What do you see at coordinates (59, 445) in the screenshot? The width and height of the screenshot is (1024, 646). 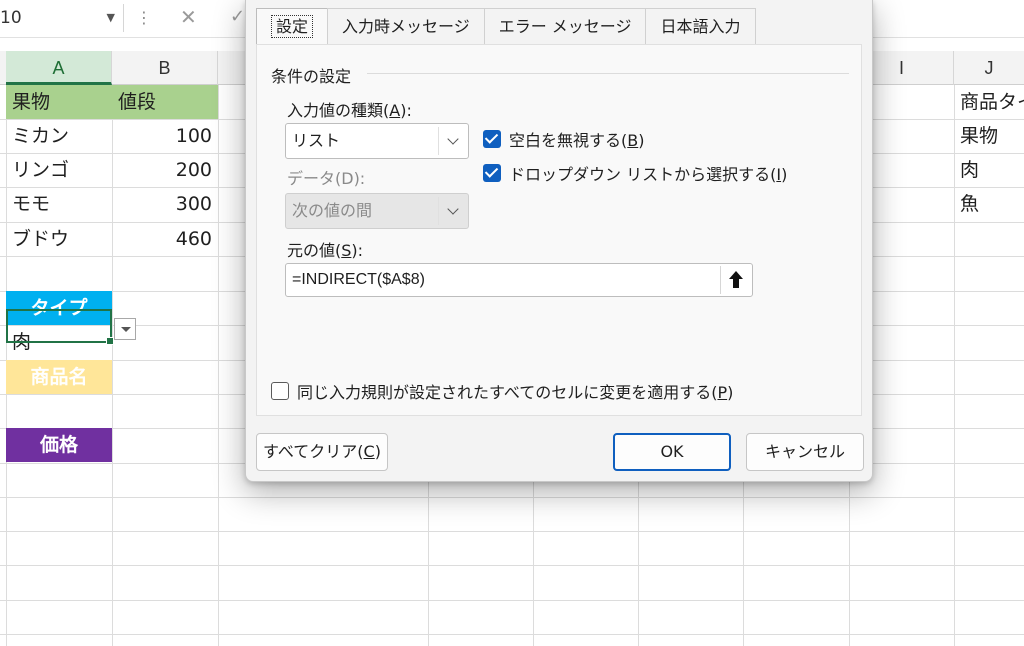 I see `cell-a11-price-label: 価格` at bounding box center [59, 445].